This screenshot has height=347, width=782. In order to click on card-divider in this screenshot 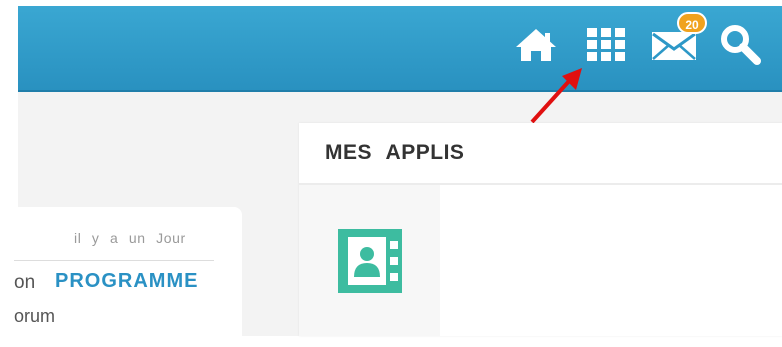, I will do `click(114, 260)`.